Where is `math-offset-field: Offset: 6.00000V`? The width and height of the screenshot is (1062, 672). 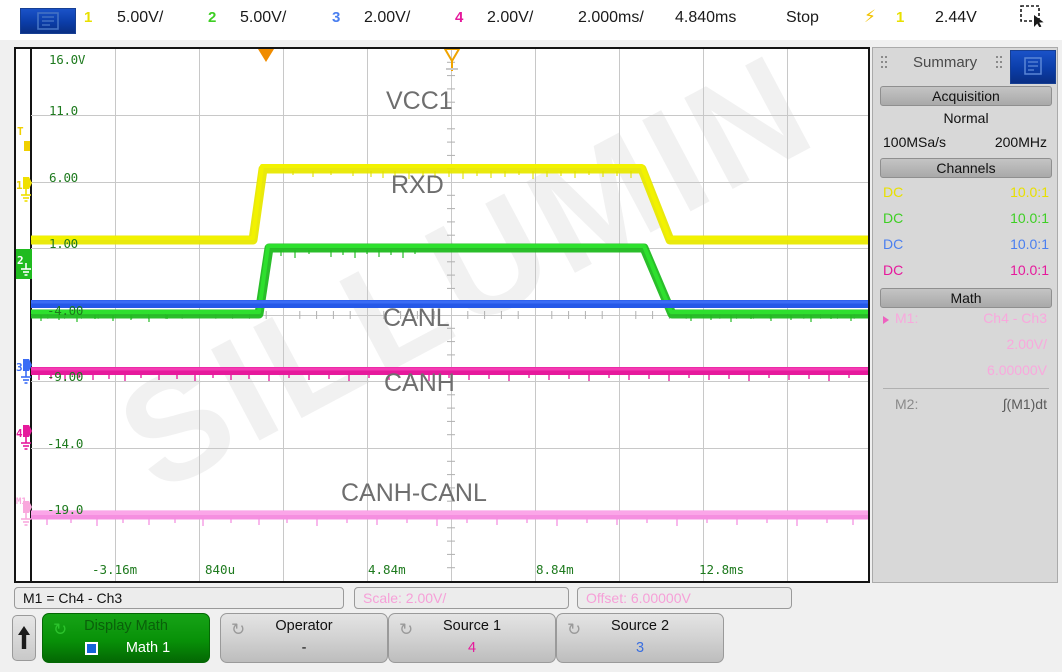
math-offset-field: Offset: 6.00000V is located at coordinates (684, 598).